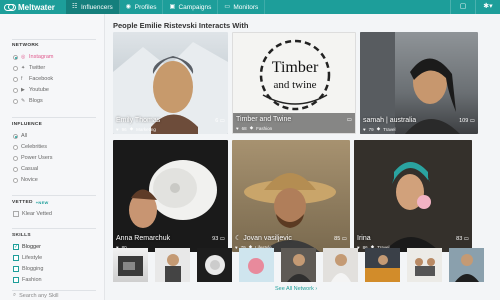  Describe the element at coordinates (170, 83) in the screenshot. I see `influencer-card: Emily Thomas 6 ▭ ♥ 96 ◆ Marketing` at that location.